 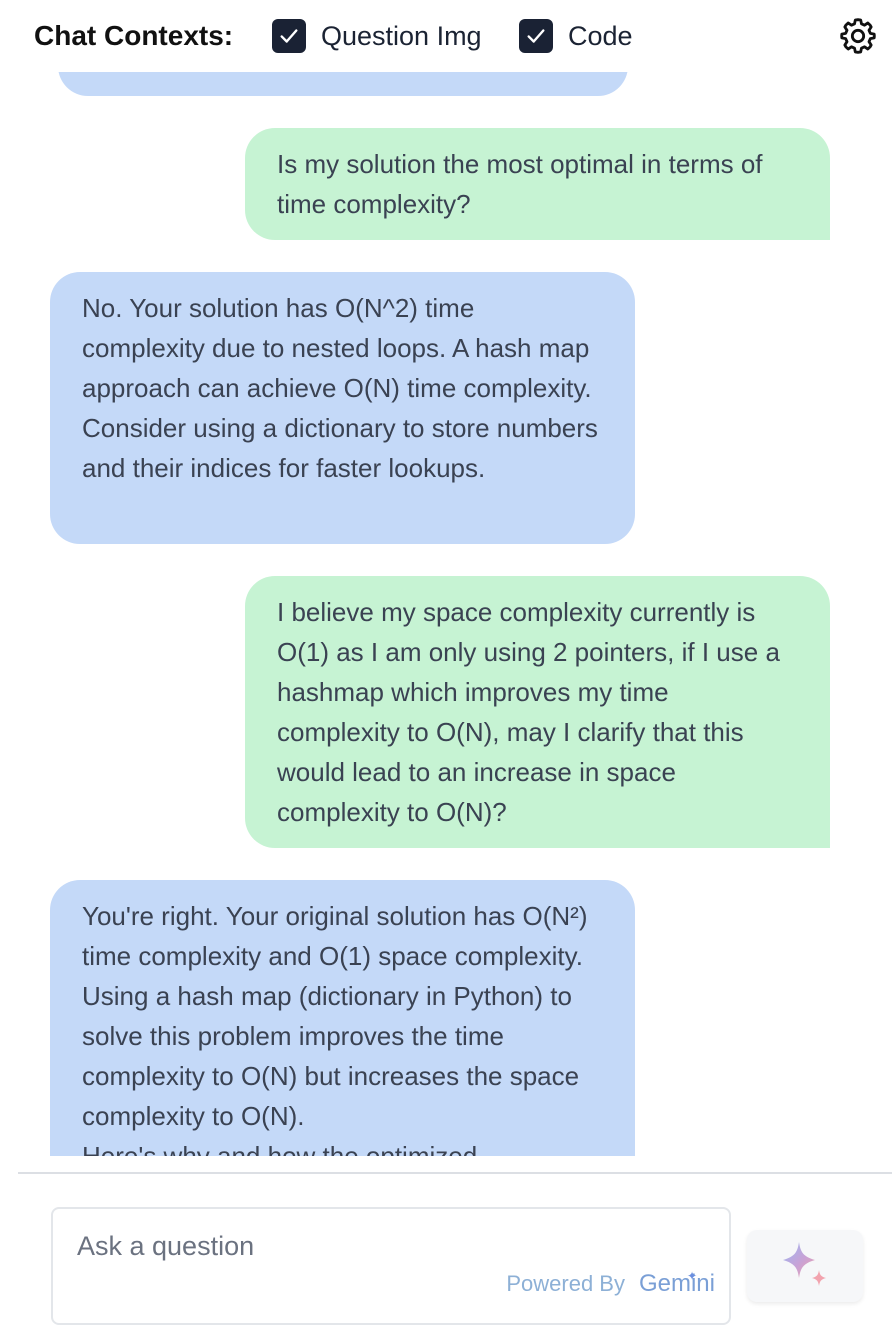 I want to click on code-checkbox, so click(x=536, y=36).